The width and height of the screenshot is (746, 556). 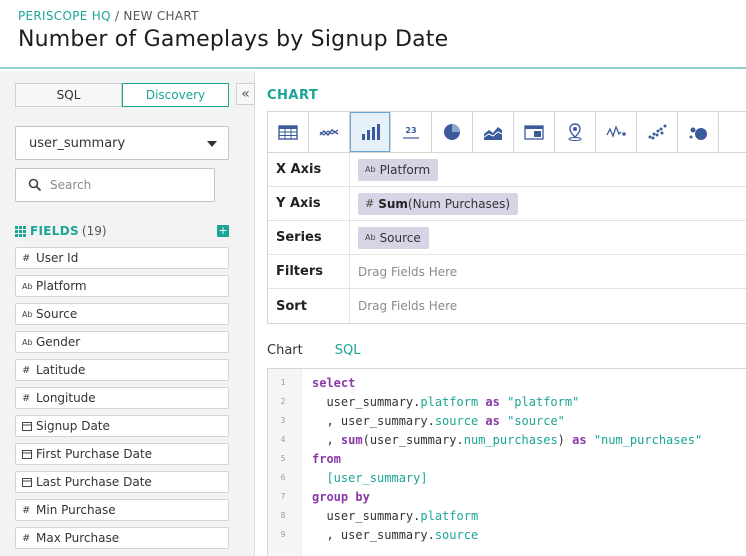 I want to click on sort-row: Sort Drag Fields Here, so click(x=507, y=306).